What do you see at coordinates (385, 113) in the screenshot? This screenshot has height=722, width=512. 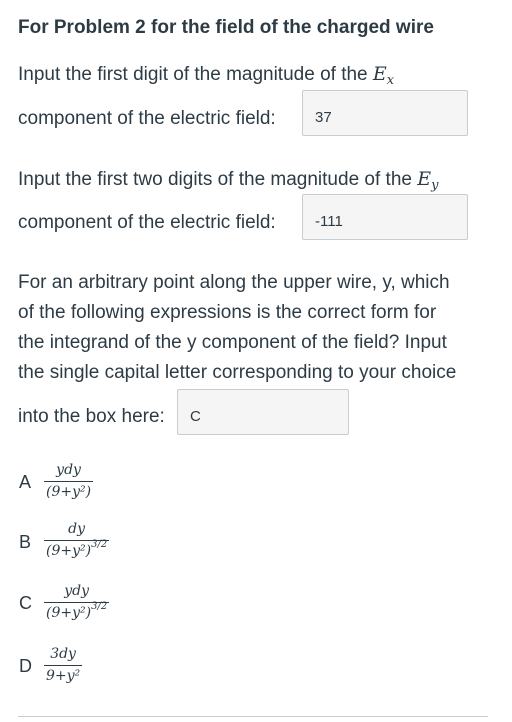 I see `q1-answer-input` at bounding box center [385, 113].